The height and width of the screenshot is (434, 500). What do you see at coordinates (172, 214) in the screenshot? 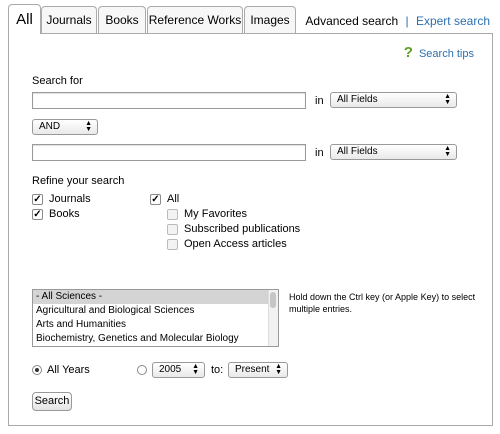
I see `my-favorites-checkbox` at bounding box center [172, 214].